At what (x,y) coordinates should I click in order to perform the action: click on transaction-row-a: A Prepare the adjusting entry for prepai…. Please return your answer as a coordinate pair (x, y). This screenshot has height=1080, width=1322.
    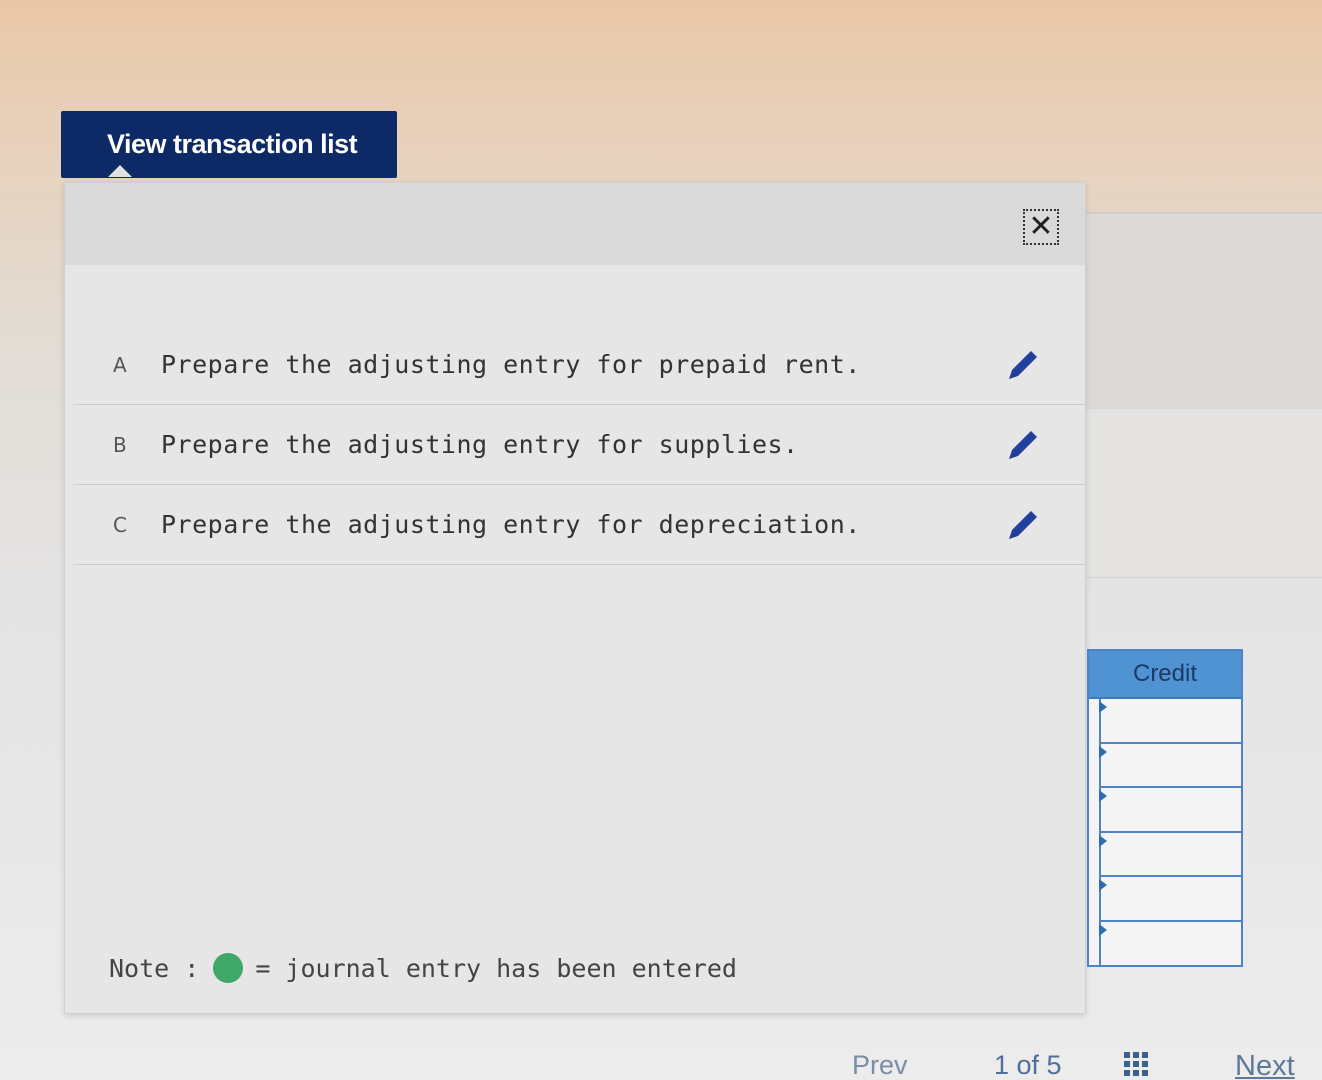
    Looking at the image, I should click on (579, 365).